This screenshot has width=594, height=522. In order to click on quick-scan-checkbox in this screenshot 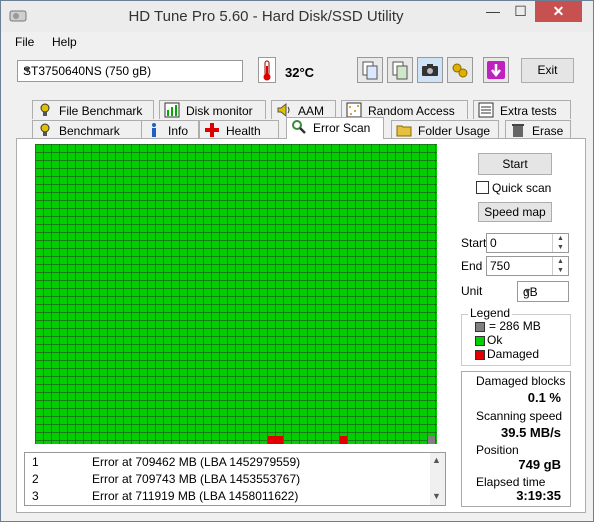, I will do `click(482, 187)`.